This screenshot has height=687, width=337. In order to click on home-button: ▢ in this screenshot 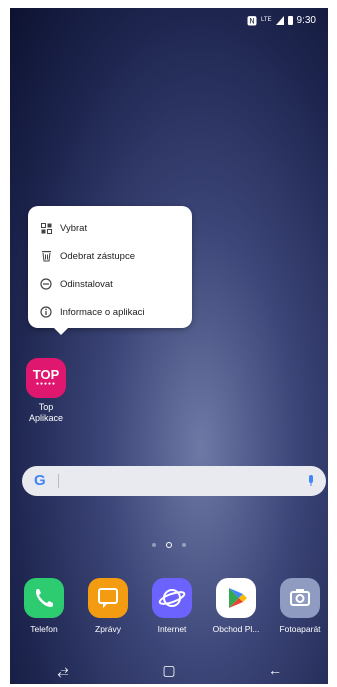, I will do `click(169, 670)`.